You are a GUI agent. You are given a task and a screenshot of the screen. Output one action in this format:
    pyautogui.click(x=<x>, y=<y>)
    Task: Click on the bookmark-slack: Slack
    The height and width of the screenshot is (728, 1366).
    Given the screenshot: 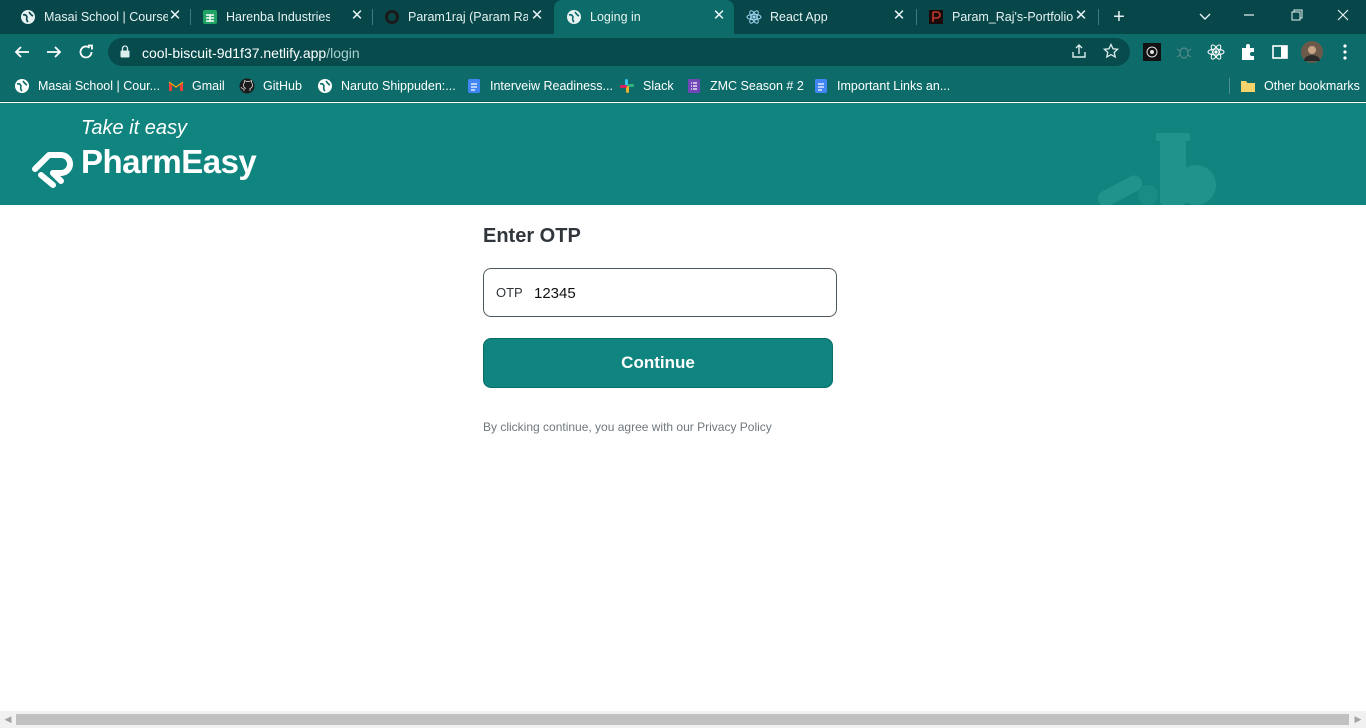 What is the action you would take?
    pyautogui.click(x=646, y=86)
    